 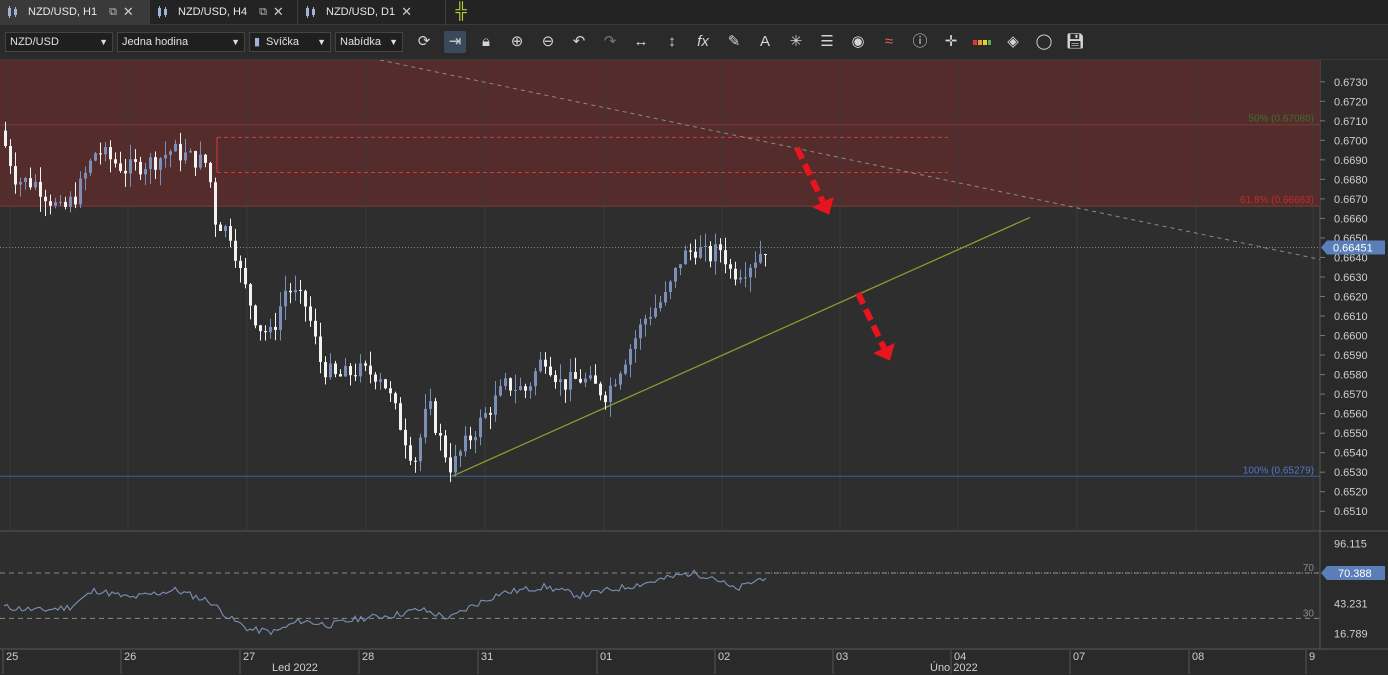 What do you see at coordinates (1351, 219) in the screenshot?
I see `price-tick-label: 0.6660` at bounding box center [1351, 219].